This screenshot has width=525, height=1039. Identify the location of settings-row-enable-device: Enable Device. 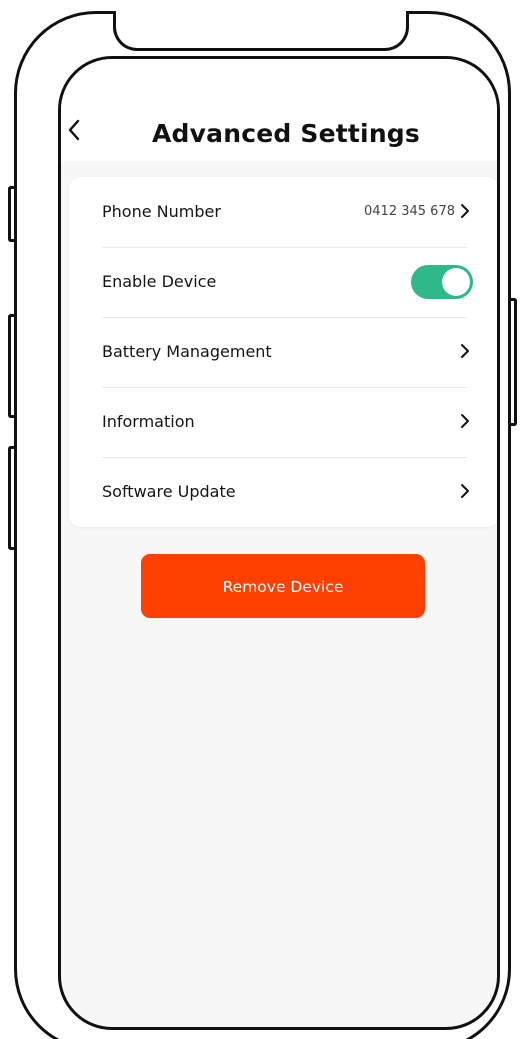
(283, 282).